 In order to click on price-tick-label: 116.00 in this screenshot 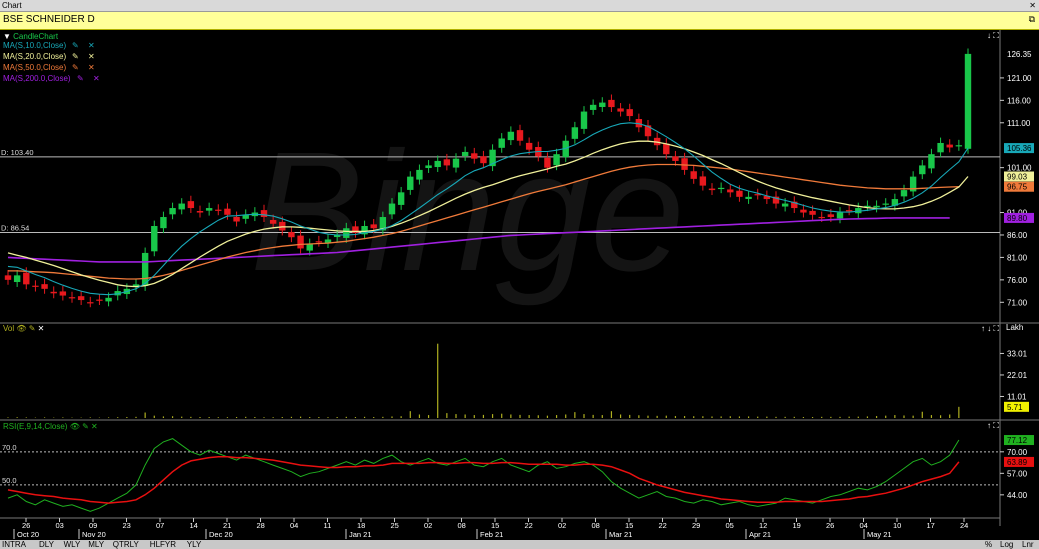, I will do `click(1019, 100)`.